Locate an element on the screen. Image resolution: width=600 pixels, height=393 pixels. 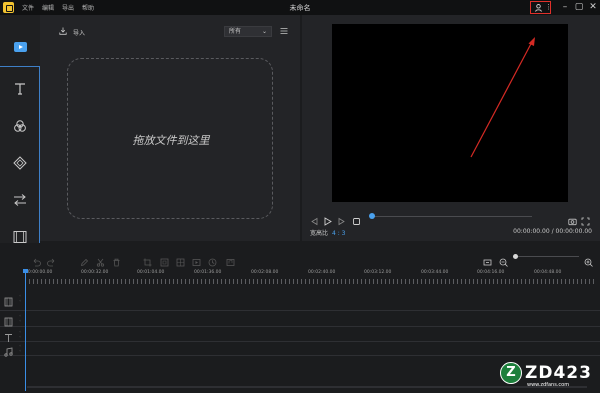
mosaic-button is located at coordinates (180, 259).